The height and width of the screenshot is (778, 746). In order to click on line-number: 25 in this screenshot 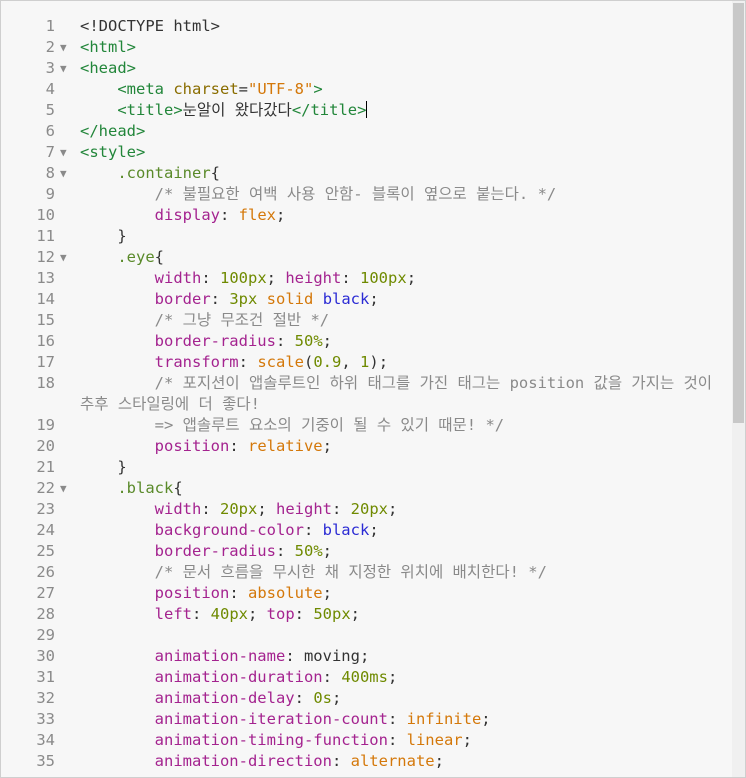, I will do `click(45, 551)`.